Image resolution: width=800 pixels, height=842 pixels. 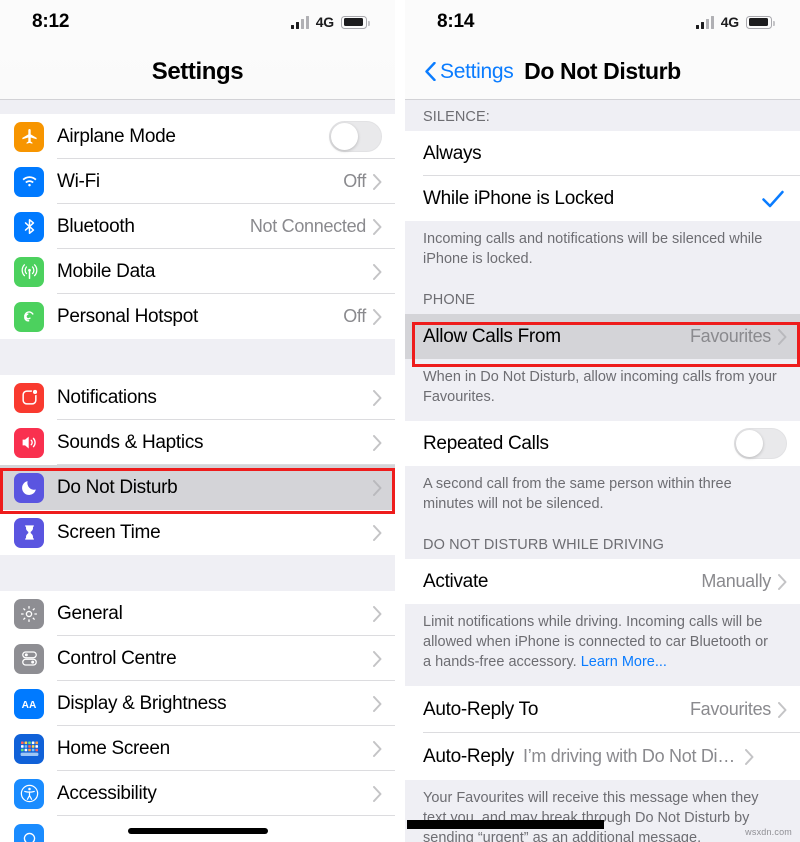 What do you see at coordinates (602, 298) in the screenshot?
I see `section-header-phone: PHONE` at bounding box center [602, 298].